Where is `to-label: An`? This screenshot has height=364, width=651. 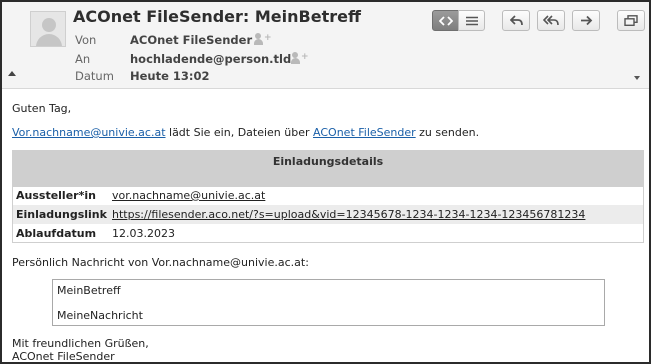
to-label: An is located at coordinates (83, 59).